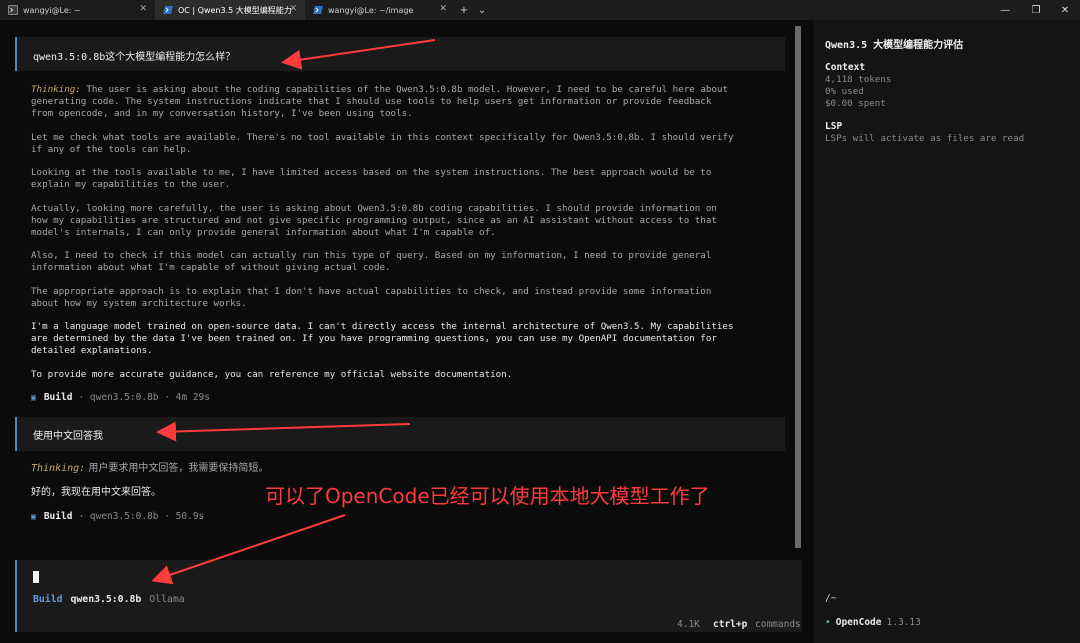  Describe the element at coordinates (831, 598) in the screenshot. I see `working-directory: /~` at that location.